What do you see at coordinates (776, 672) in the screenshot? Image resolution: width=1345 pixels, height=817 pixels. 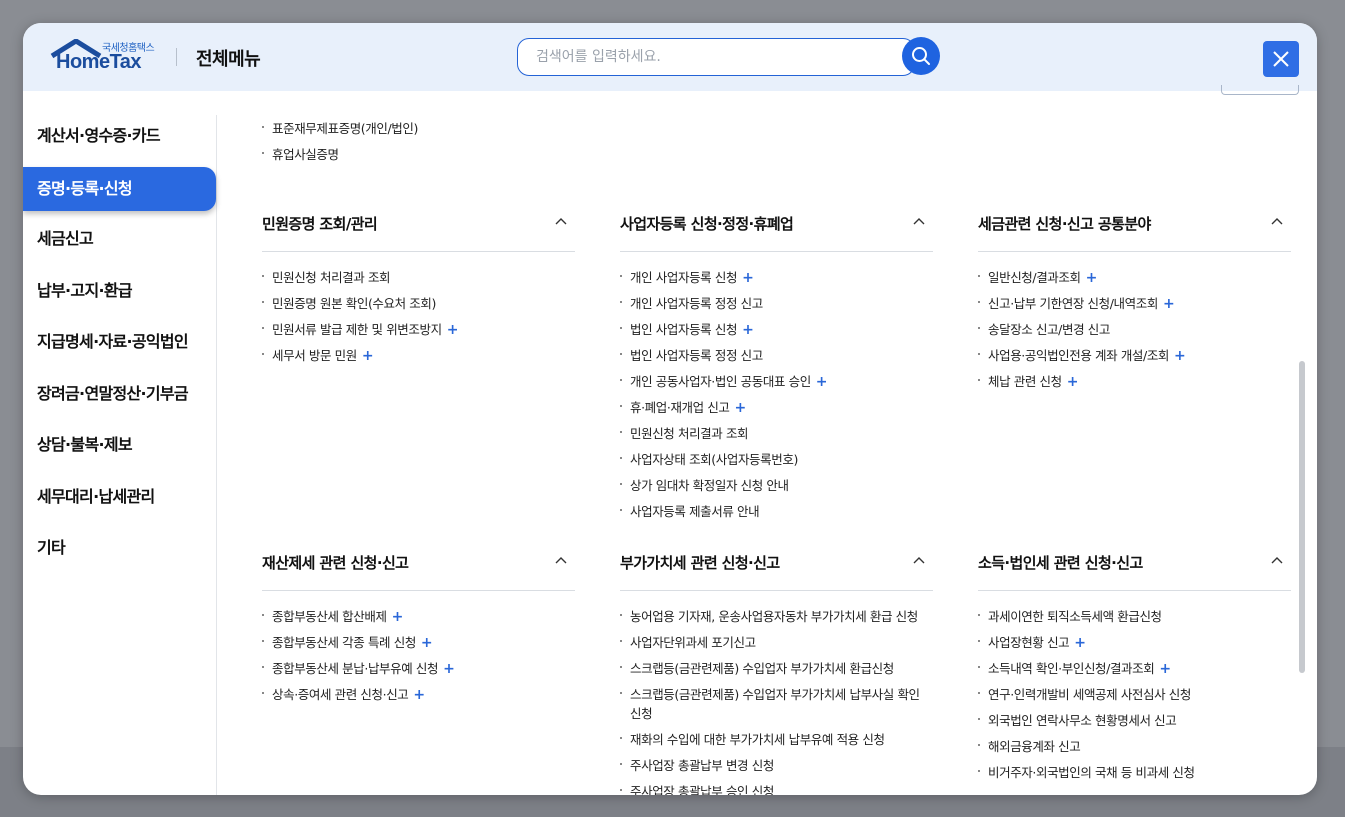 I see `menu-link: 스크랩등(금관련제품) 수입업자 부가가치세 환급신청` at bounding box center [776, 672].